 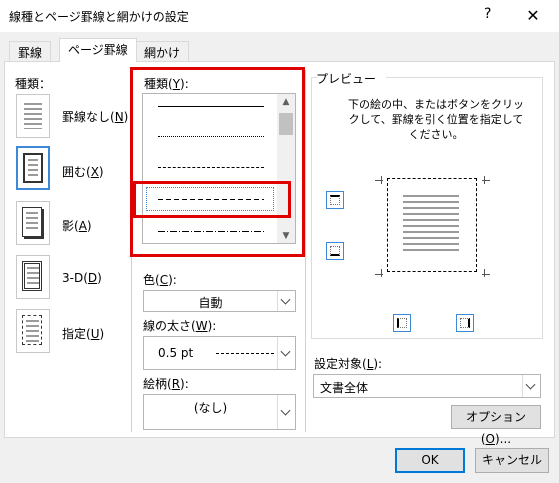 I want to click on tab-page-border: ページ罫線, so click(x=98, y=50).